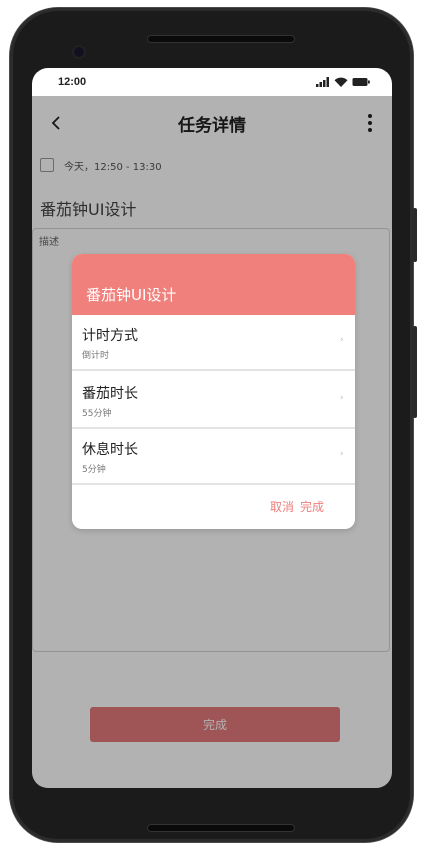 The height and width of the screenshot is (845, 438). I want to click on setting-row-timer-mode: 计时方式 倒计时 ›, so click(213, 343).